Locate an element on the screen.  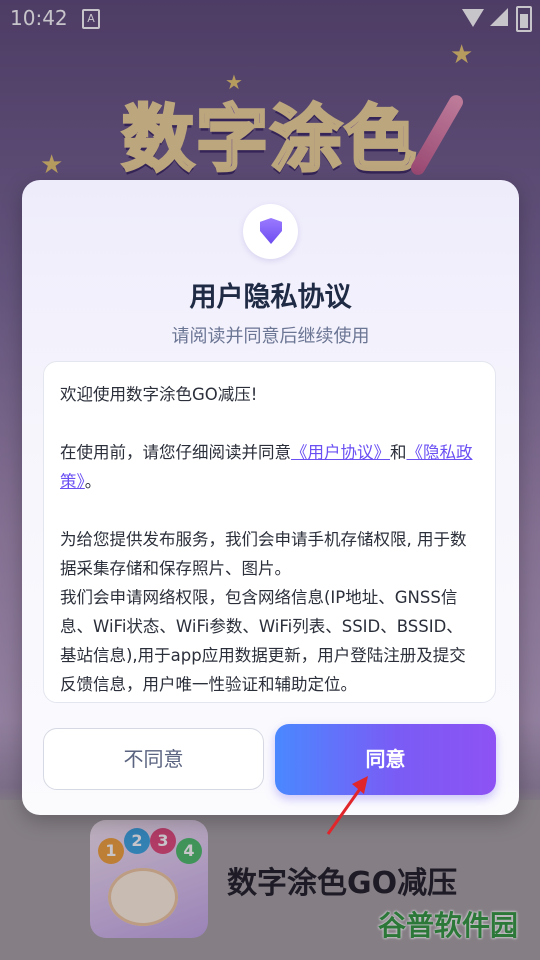
shield-icon is located at coordinates (271, 231).